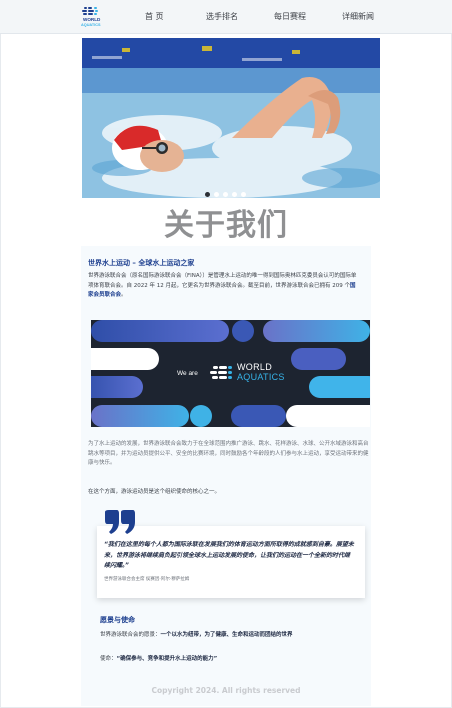 The height and width of the screenshot is (708, 452). What do you see at coordinates (154, 16) in the screenshot?
I see `nav-home: 首 页` at bounding box center [154, 16].